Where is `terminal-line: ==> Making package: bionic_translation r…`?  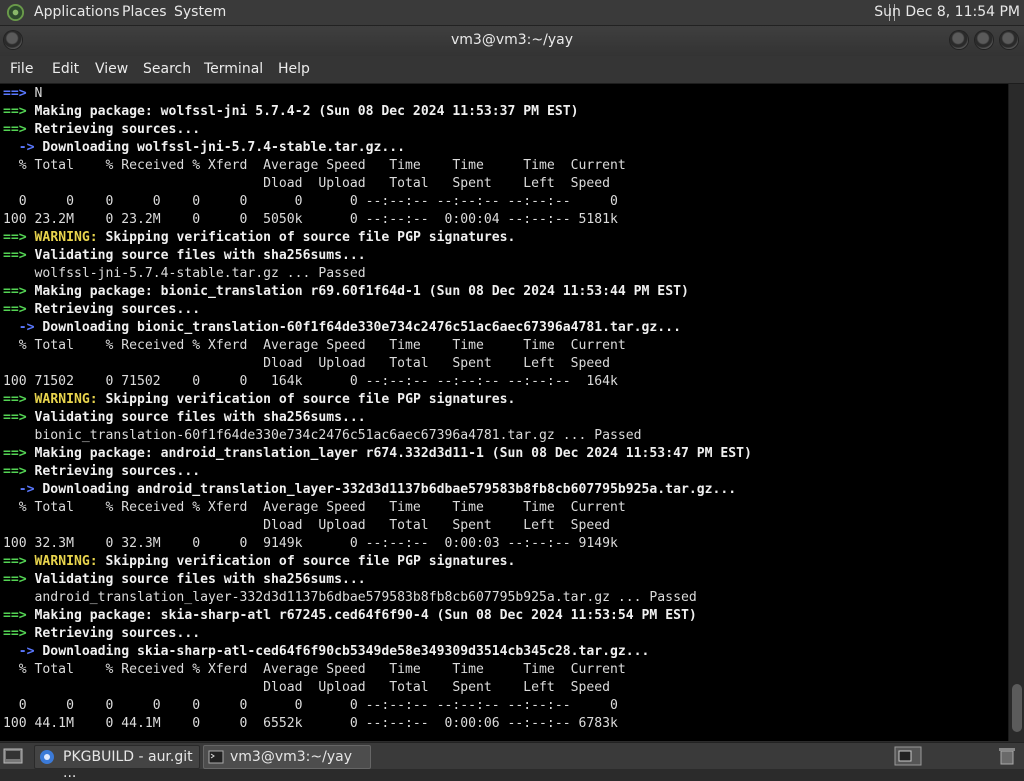
terminal-line: ==> Making package: bionic_translation r… is located at coordinates (346, 291).